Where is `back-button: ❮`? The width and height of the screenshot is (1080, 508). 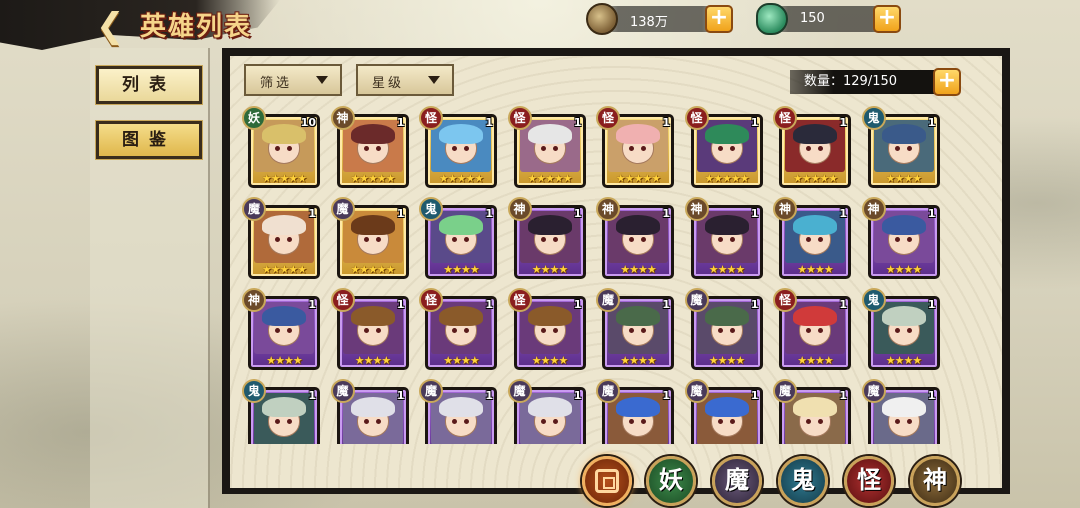 back-button: ❮ is located at coordinates (114, 26).